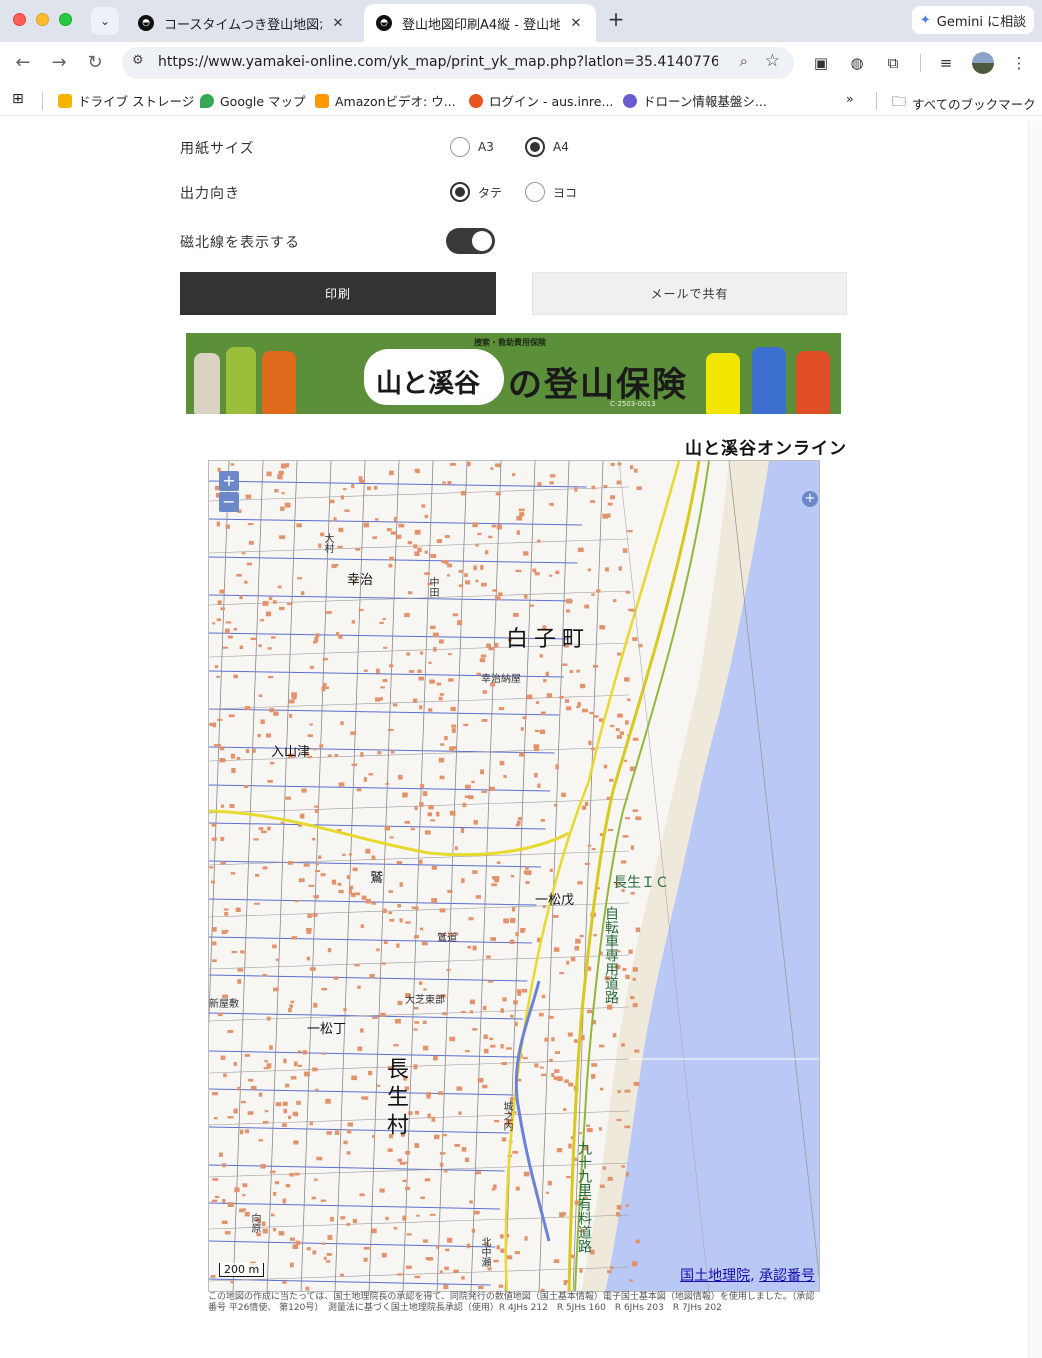 The height and width of the screenshot is (1358, 1042). Describe the element at coordinates (983, 63) in the screenshot. I see `profile-avatar` at that location.